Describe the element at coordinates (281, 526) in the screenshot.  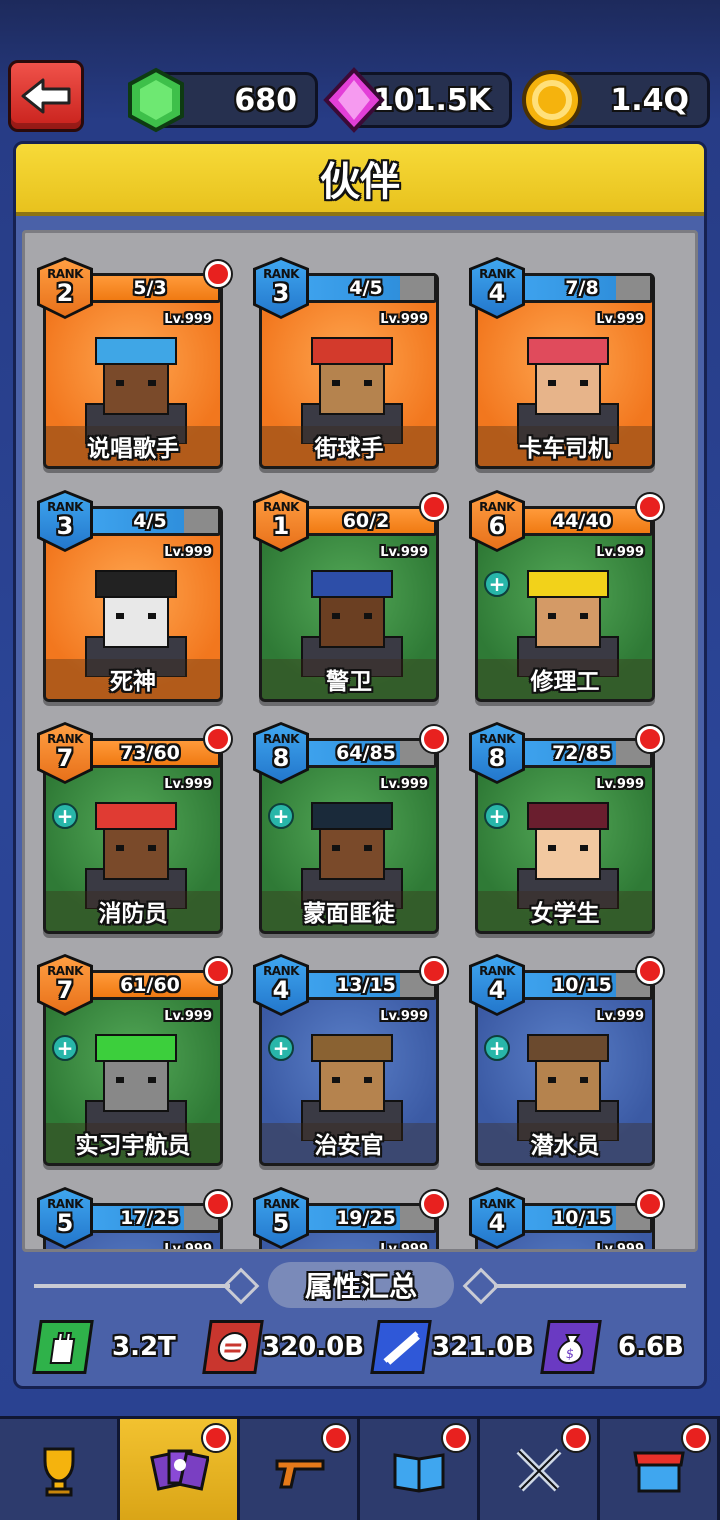
I see `rank-number: 1` at that location.